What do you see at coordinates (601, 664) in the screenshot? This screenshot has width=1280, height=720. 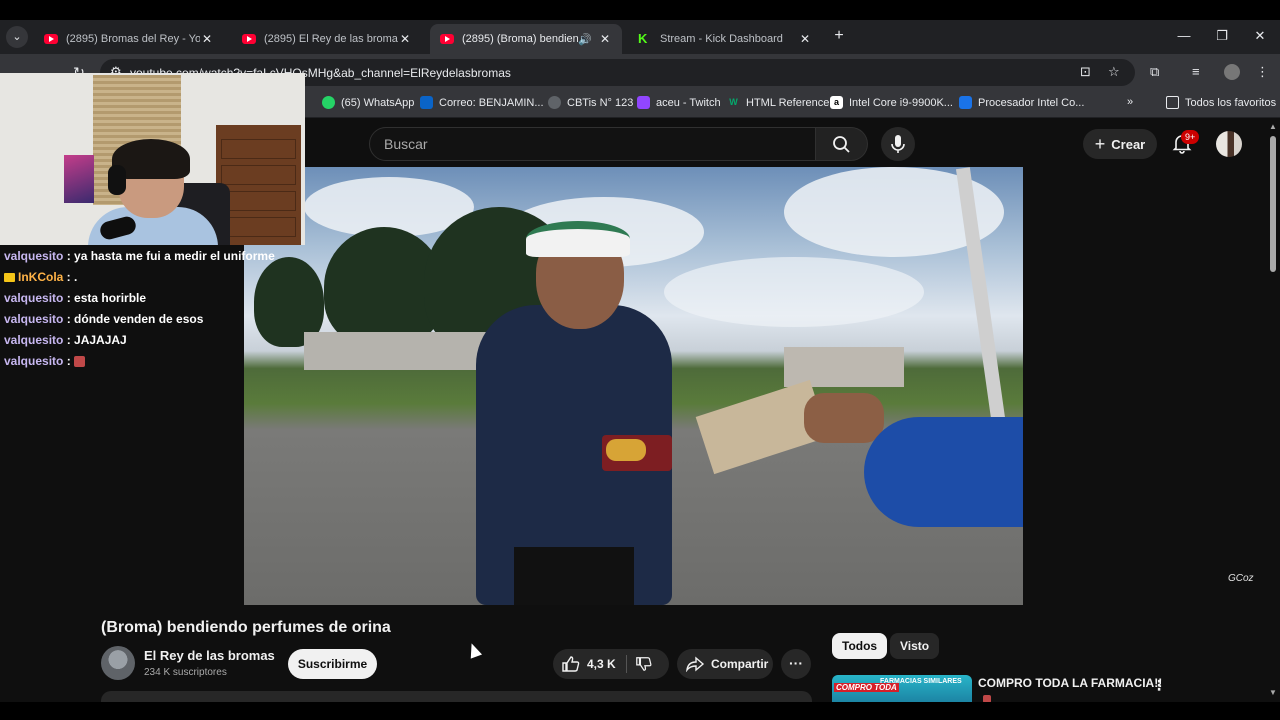 I see `like-count: 4,3 K` at bounding box center [601, 664].